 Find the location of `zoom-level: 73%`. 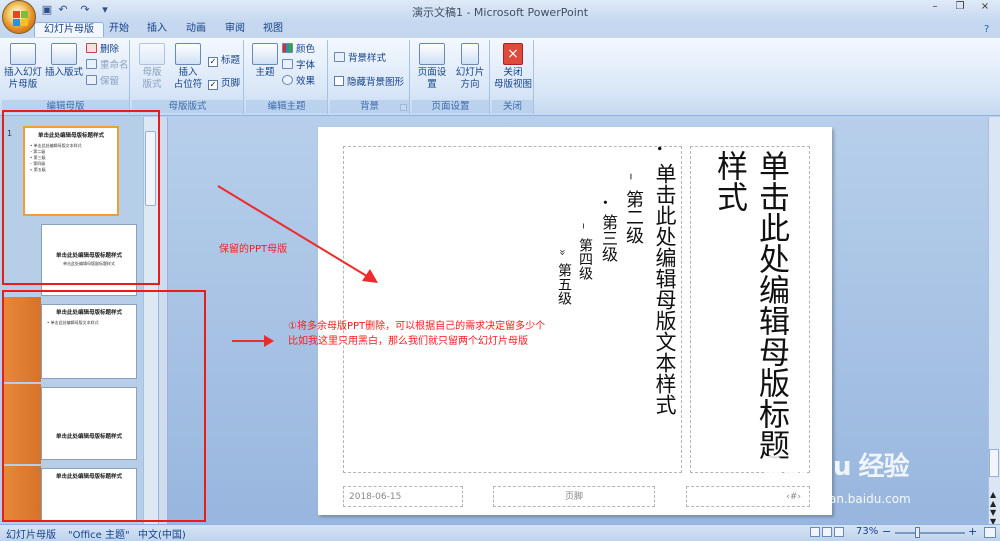

zoom-level: 73% is located at coordinates (867, 531).